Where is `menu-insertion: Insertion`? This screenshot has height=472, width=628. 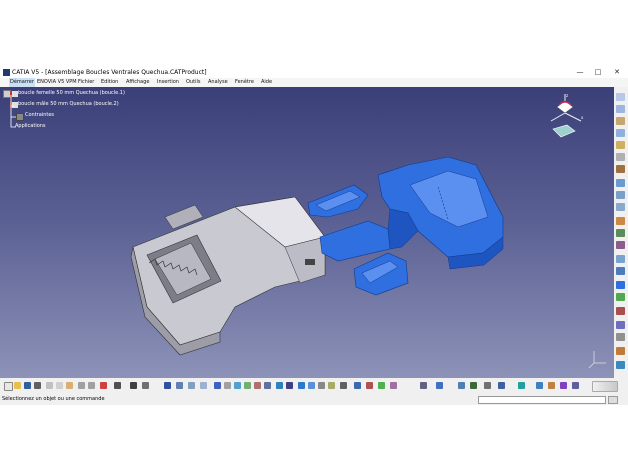 menu-insertion: Insertion is located at coordinates (168, 82).